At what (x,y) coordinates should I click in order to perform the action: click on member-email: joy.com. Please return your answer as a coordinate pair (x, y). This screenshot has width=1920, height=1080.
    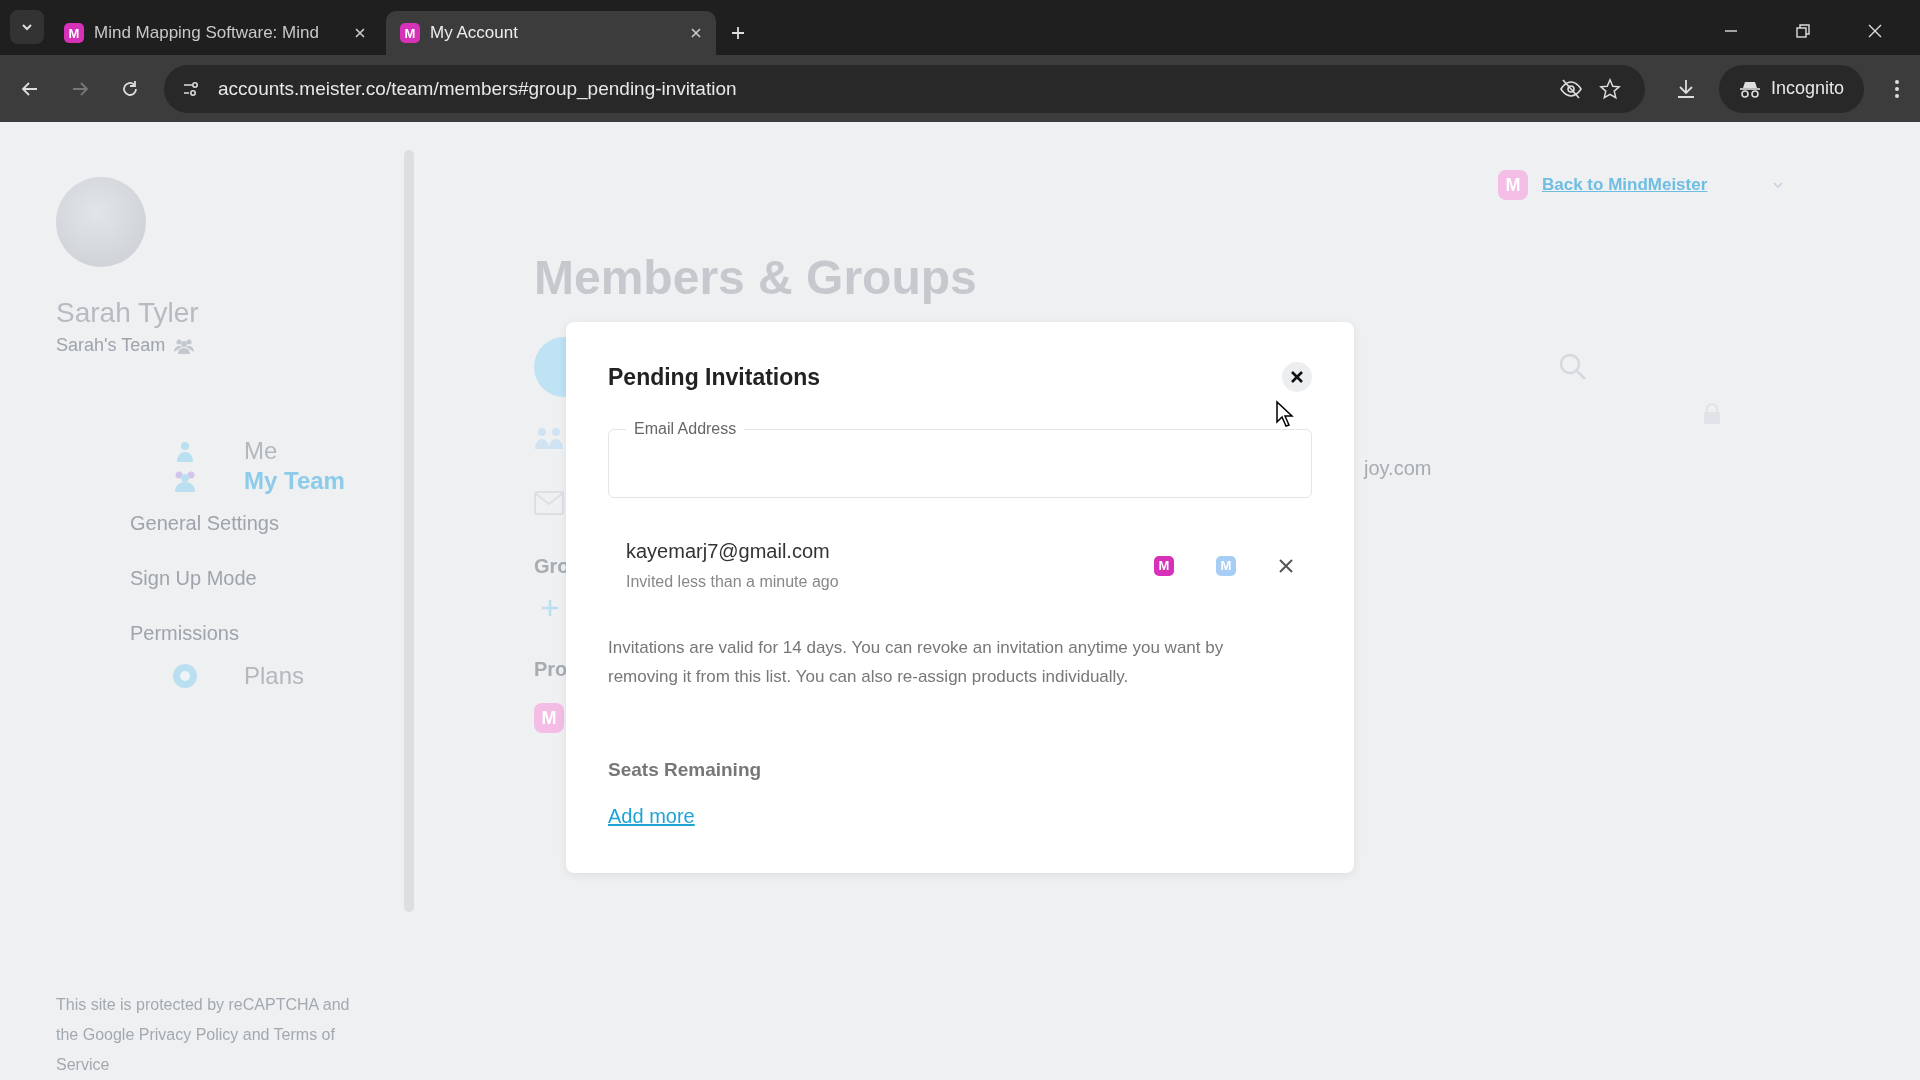
    Looking at the image, I should click on (1398, 468).